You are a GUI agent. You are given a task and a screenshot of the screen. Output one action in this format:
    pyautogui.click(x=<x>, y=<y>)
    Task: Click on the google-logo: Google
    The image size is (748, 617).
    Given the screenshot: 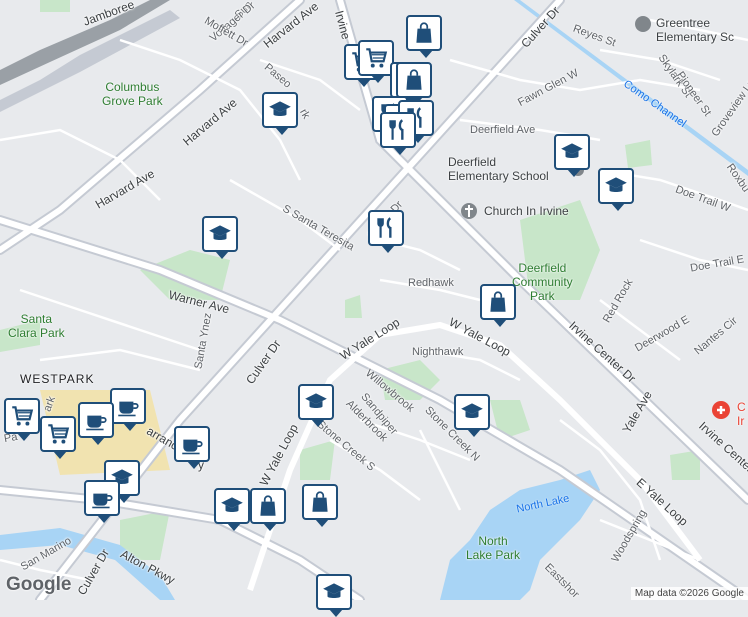 What is the action you would take?
    pyautogui.click(x=39, y=584)
    